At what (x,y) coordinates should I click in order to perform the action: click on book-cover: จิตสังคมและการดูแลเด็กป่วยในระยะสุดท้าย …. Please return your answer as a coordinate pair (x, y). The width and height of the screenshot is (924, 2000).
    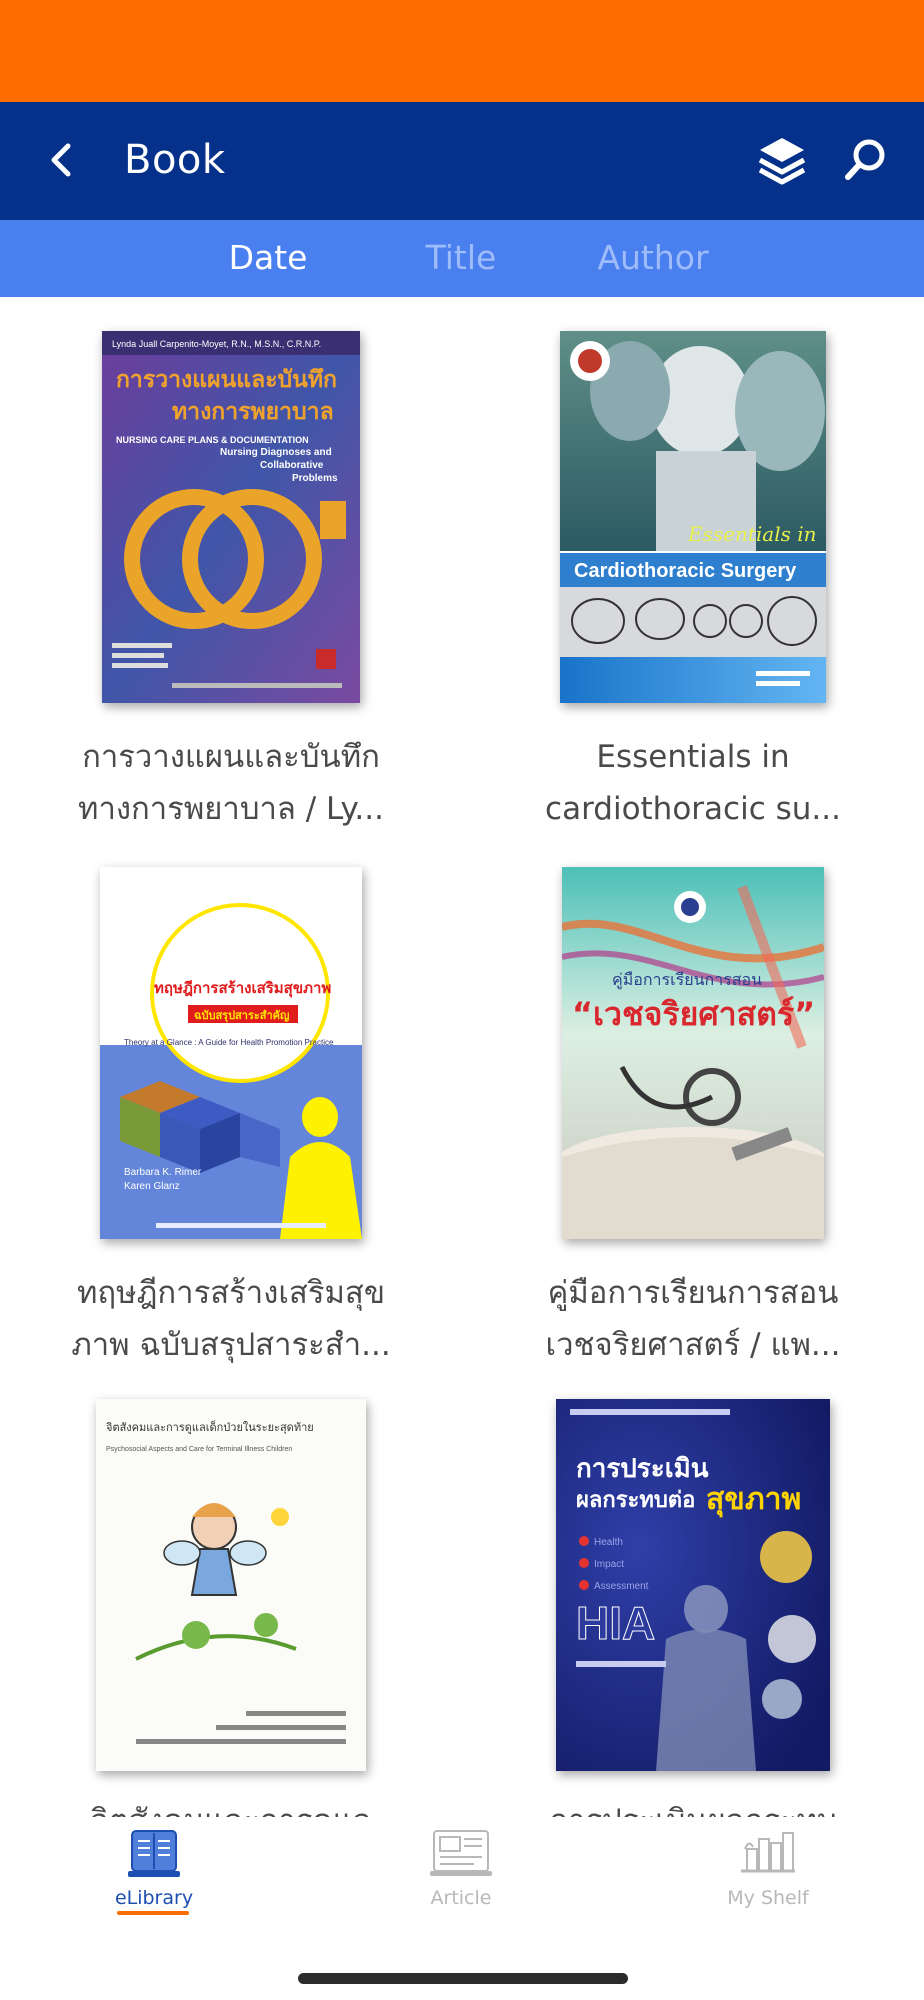
    Looking at the image, I should click on (231, 1585).